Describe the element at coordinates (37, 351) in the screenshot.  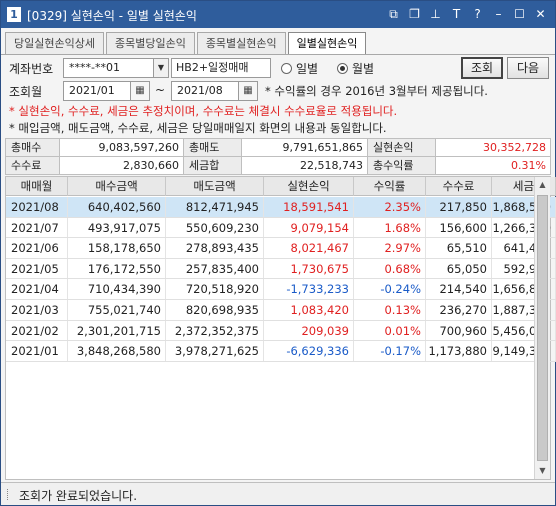
I see `cell-month: 2021/01` at that location.